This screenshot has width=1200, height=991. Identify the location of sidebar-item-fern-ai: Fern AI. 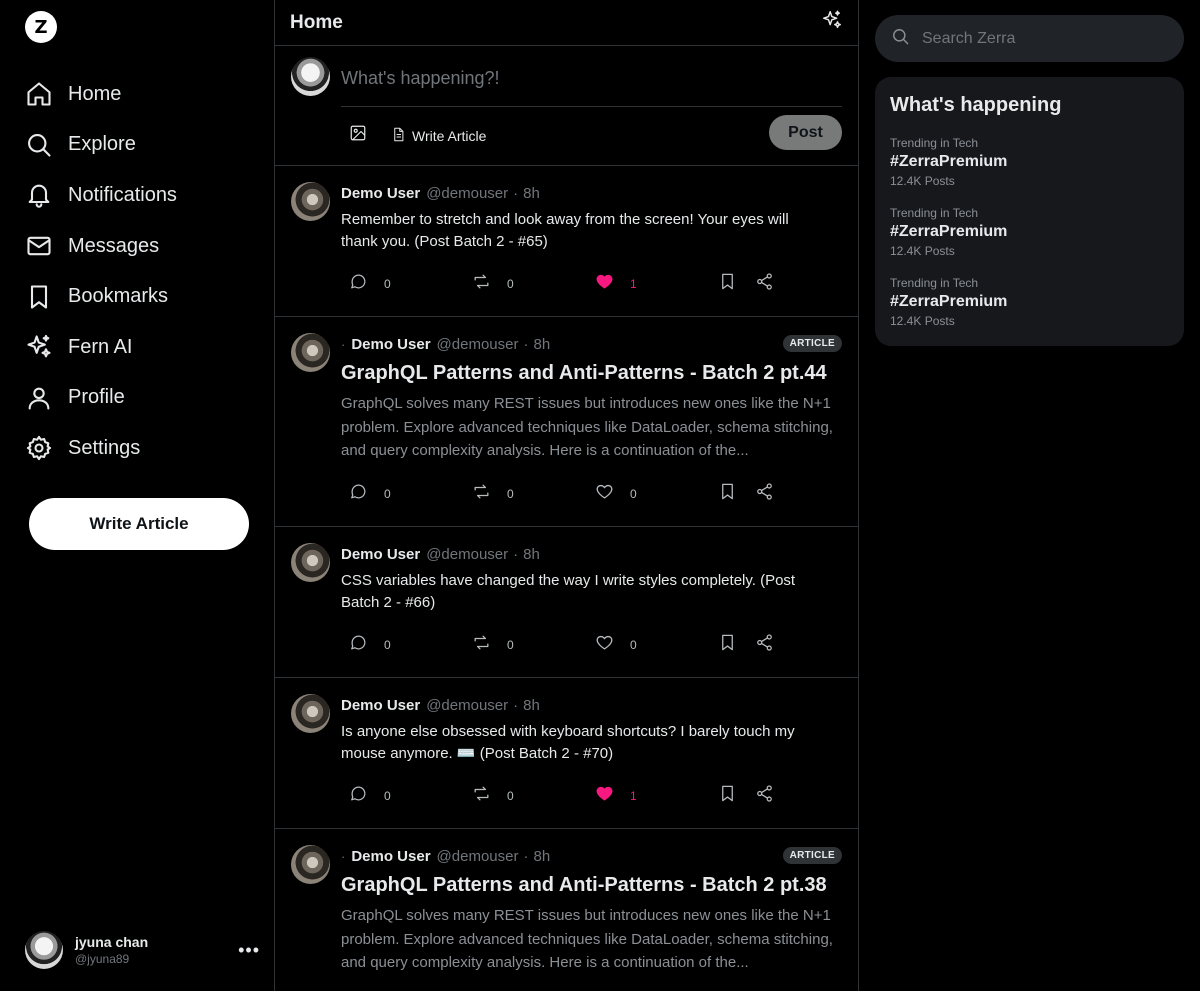
(100, 347).